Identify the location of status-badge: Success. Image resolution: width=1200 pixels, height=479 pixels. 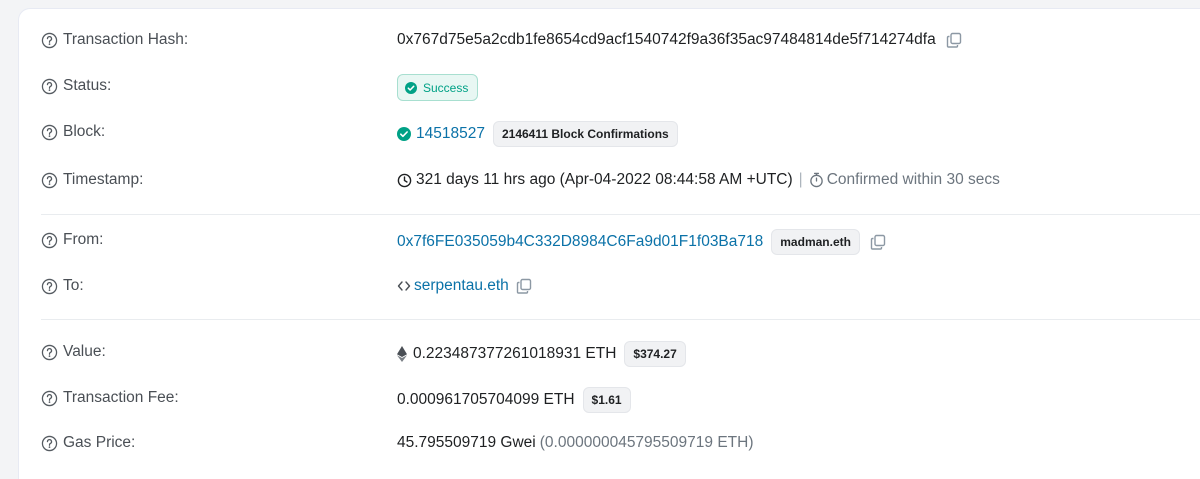
(438, 87).